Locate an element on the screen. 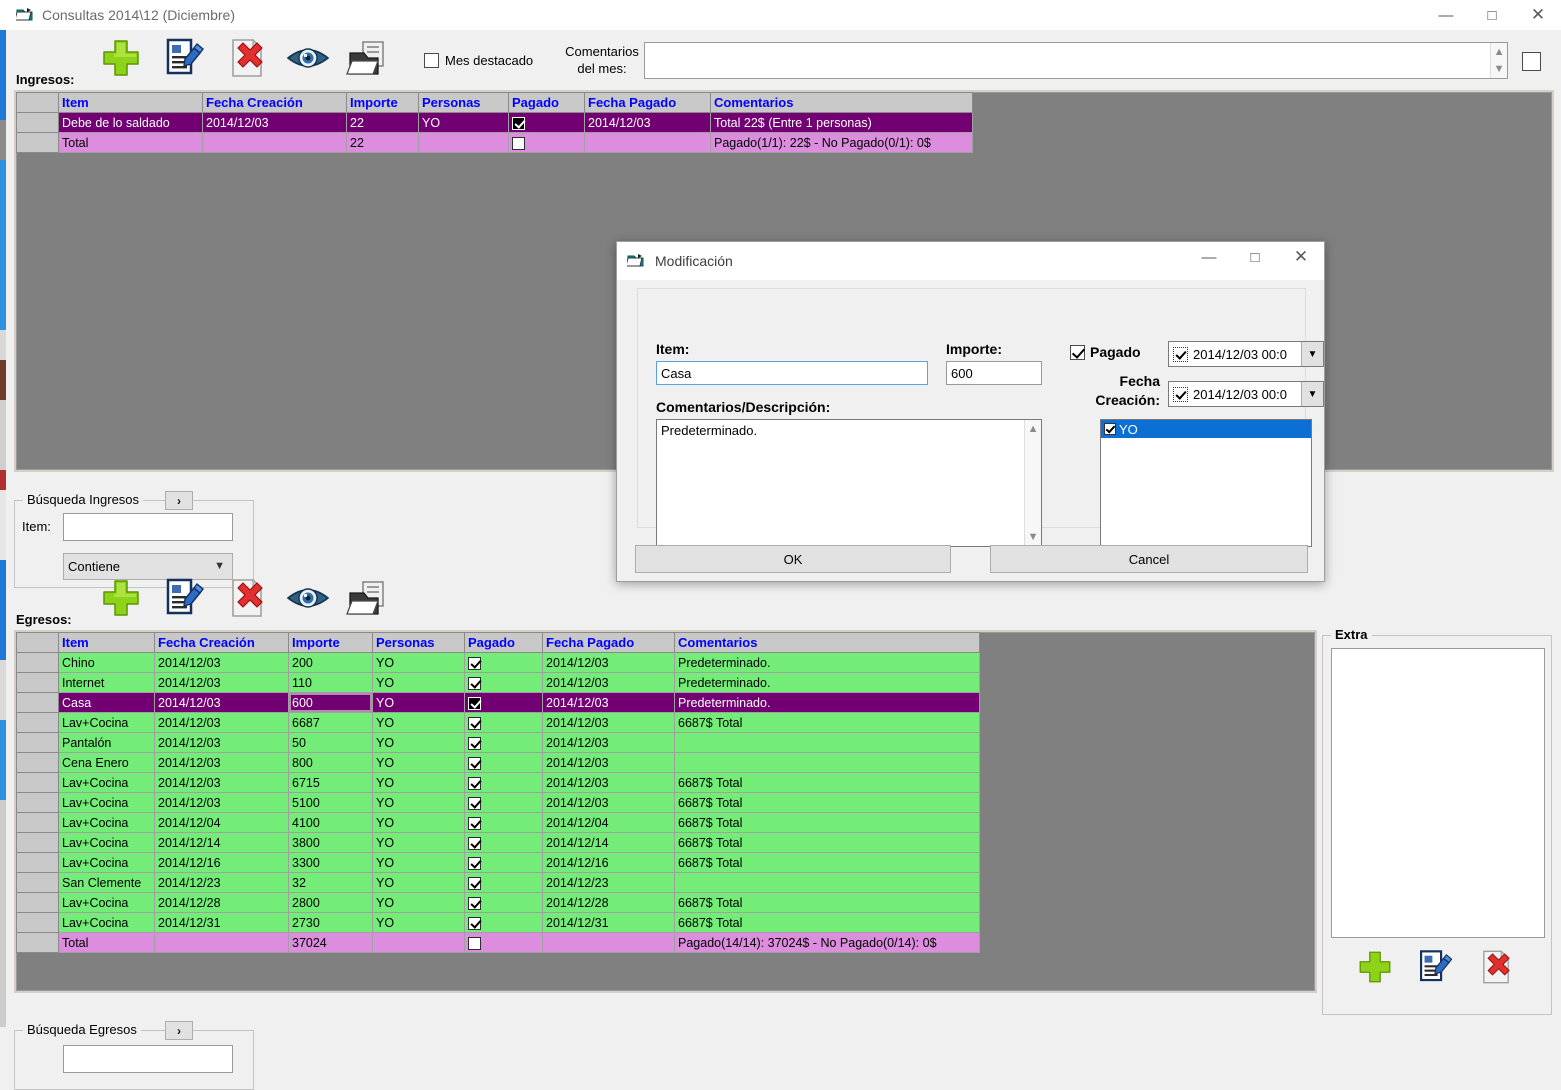  dialog-pagado-checkbox is located at coordinates (1077, 352).